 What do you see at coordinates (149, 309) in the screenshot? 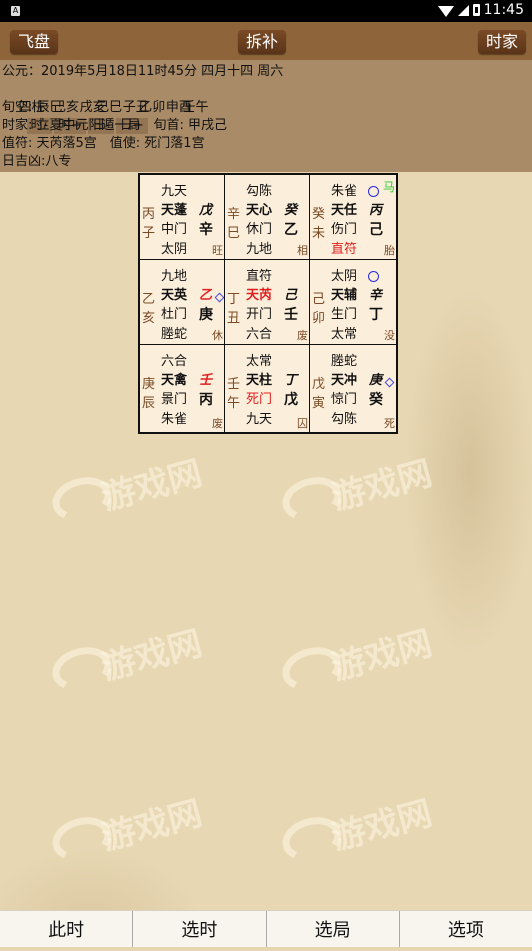
I see `palace-stem: 乙亥` at bounding box center [149, 309].